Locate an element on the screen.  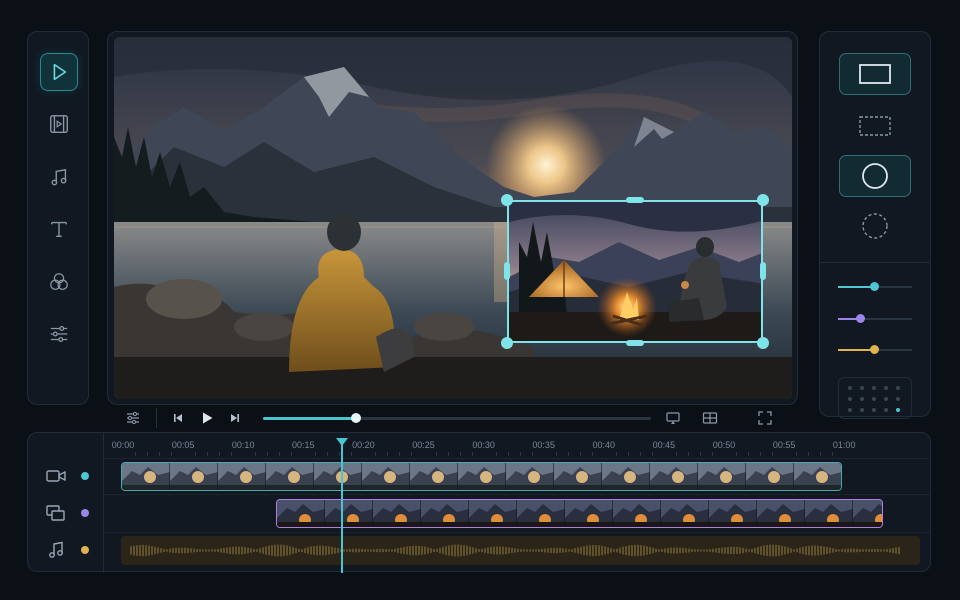
playback-scrubber is located at coordinates (457, 418).